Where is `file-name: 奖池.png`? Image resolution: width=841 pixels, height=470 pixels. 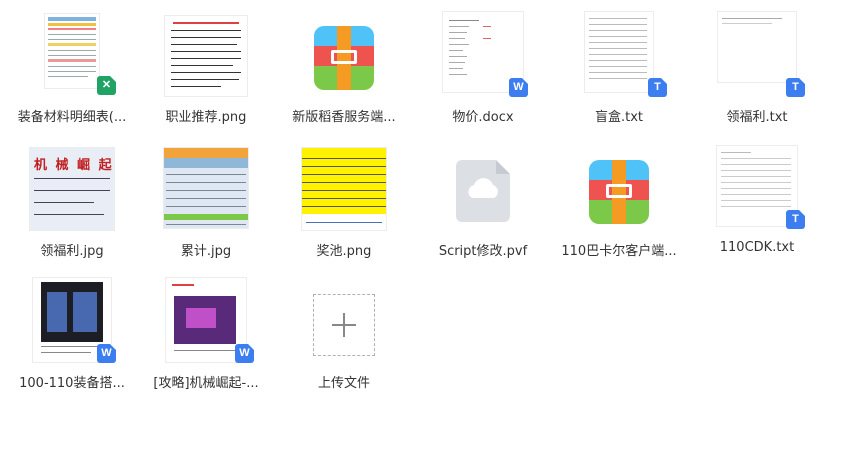 file-name: 奖池.png is located at coordinates (344, 251).